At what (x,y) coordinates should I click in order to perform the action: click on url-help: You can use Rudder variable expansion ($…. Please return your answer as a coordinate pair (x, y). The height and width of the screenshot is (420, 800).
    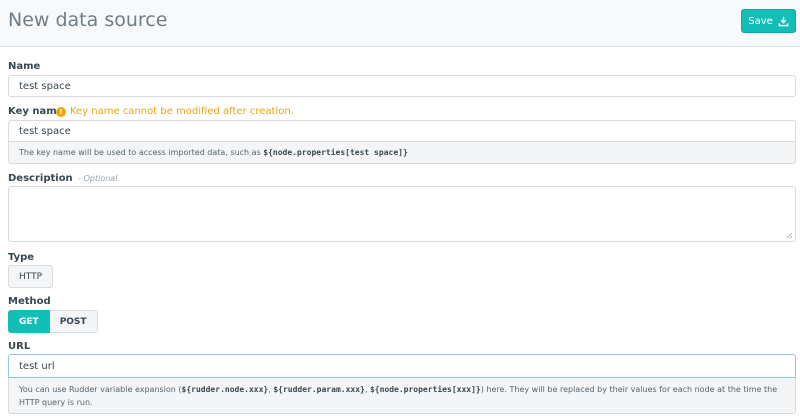
    Looking at the image, I should click on (402, 396).